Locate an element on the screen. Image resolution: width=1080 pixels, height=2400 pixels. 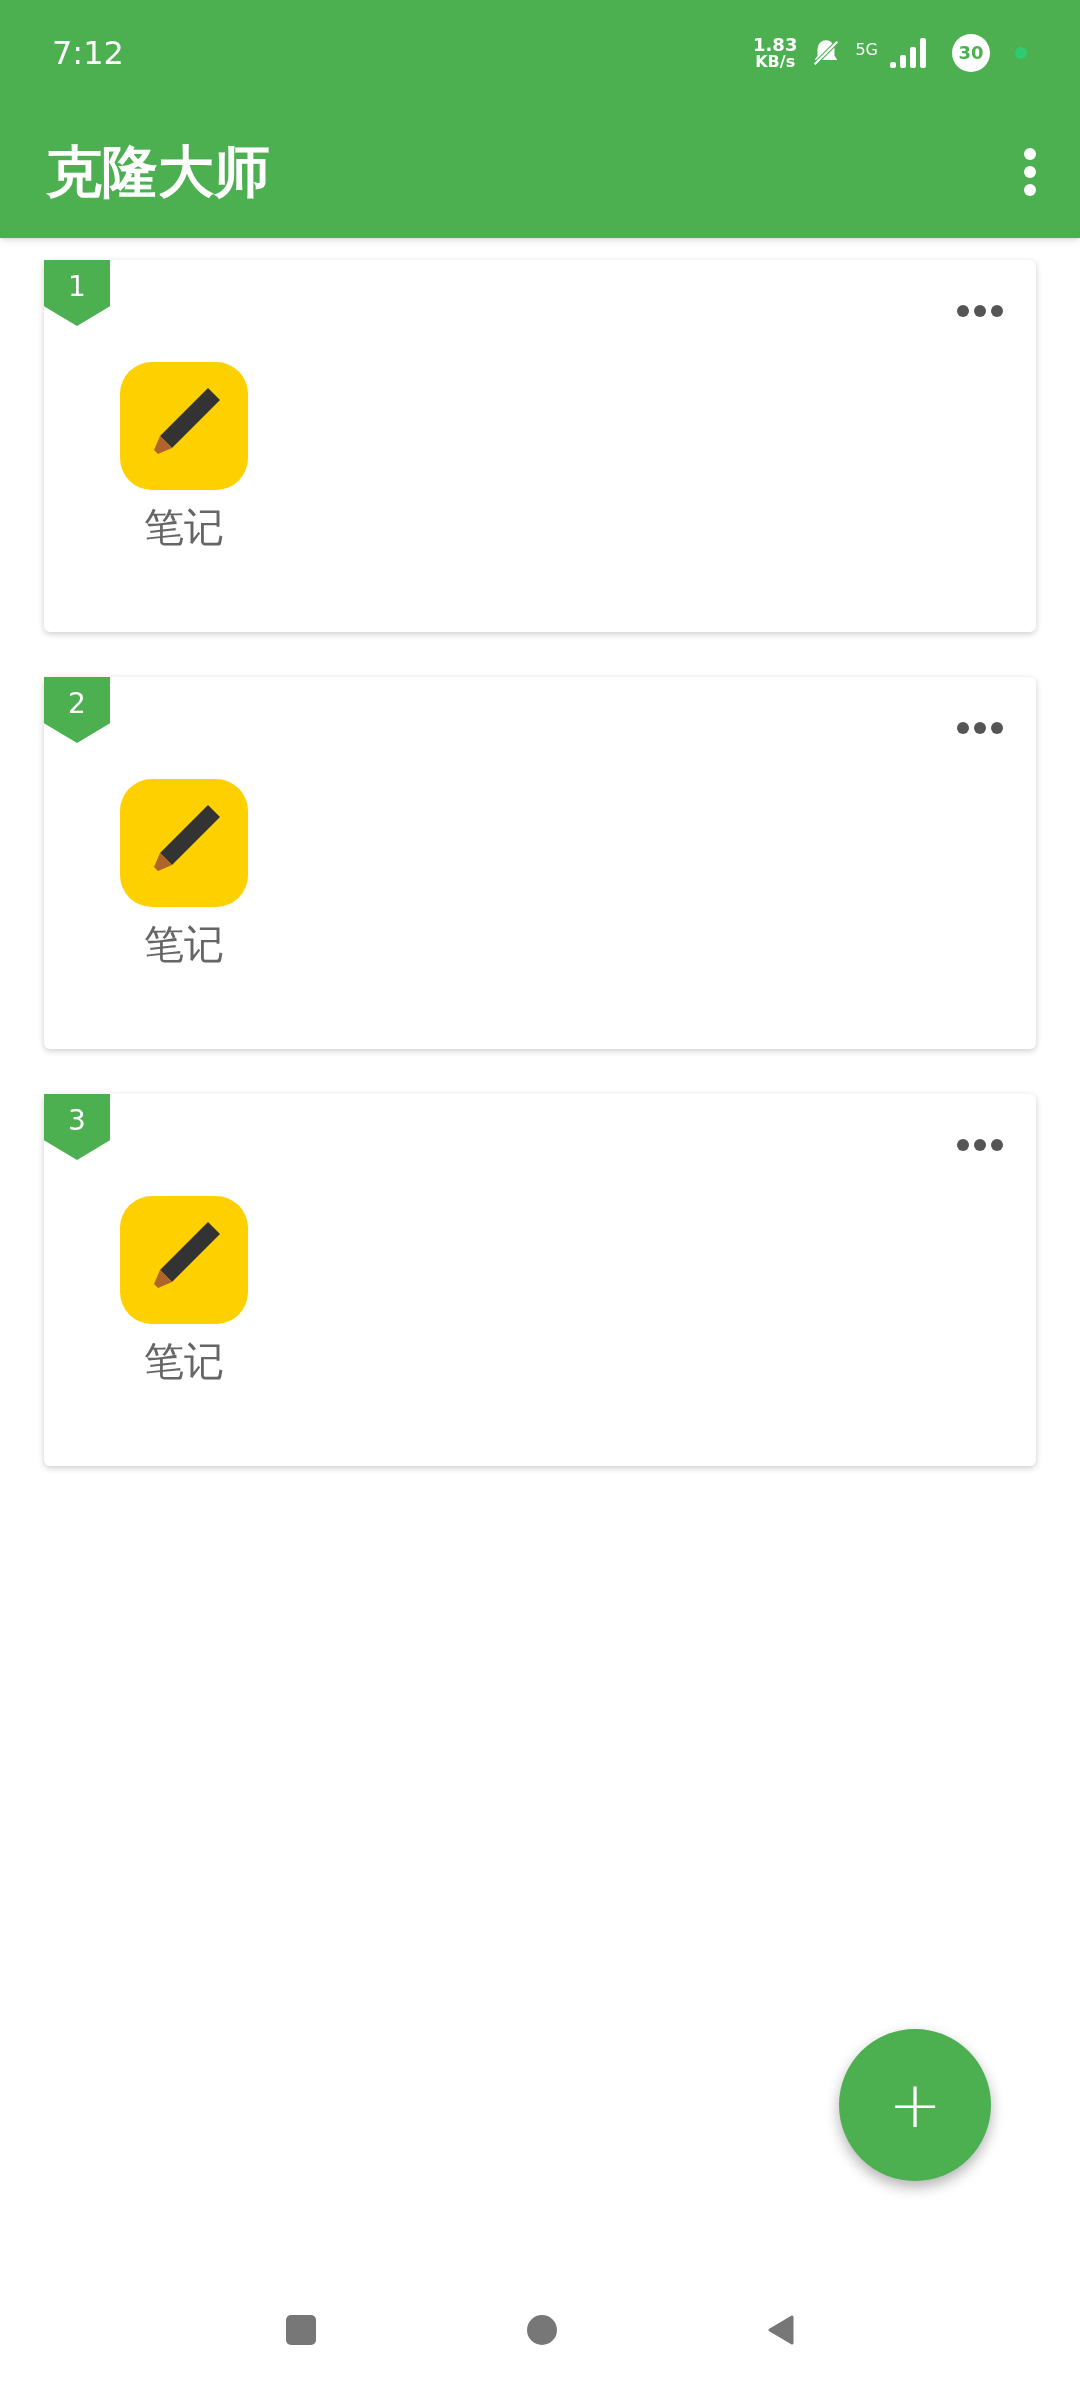
network-speed: 1.83 is located at coordinates (775, 44).